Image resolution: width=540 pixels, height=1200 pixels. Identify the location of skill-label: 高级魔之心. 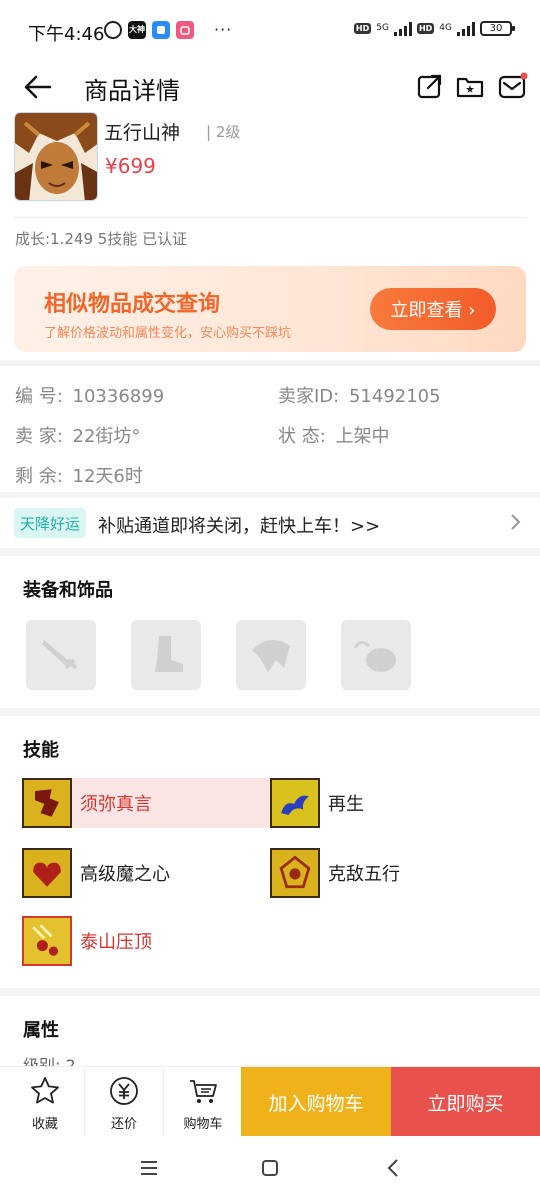
(125, 874).